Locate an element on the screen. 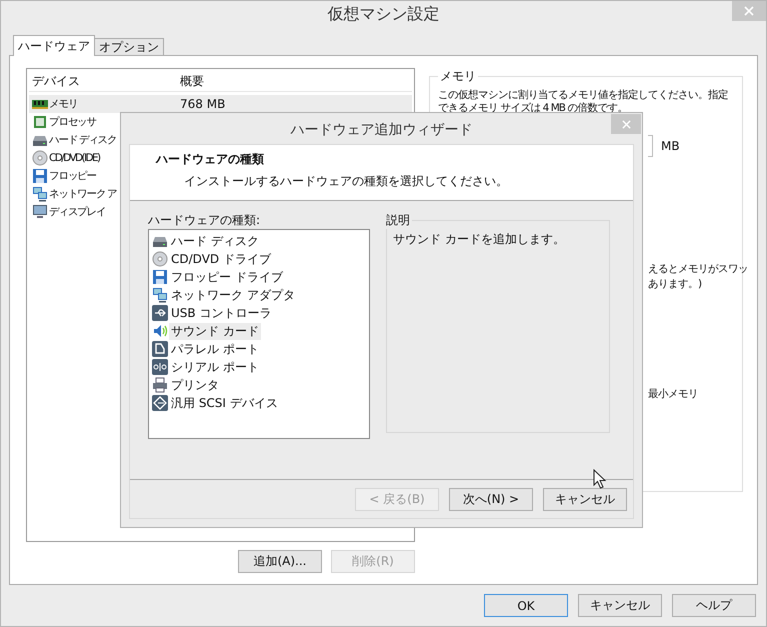  column-header: デバイス is located at coordinates (56, 81).